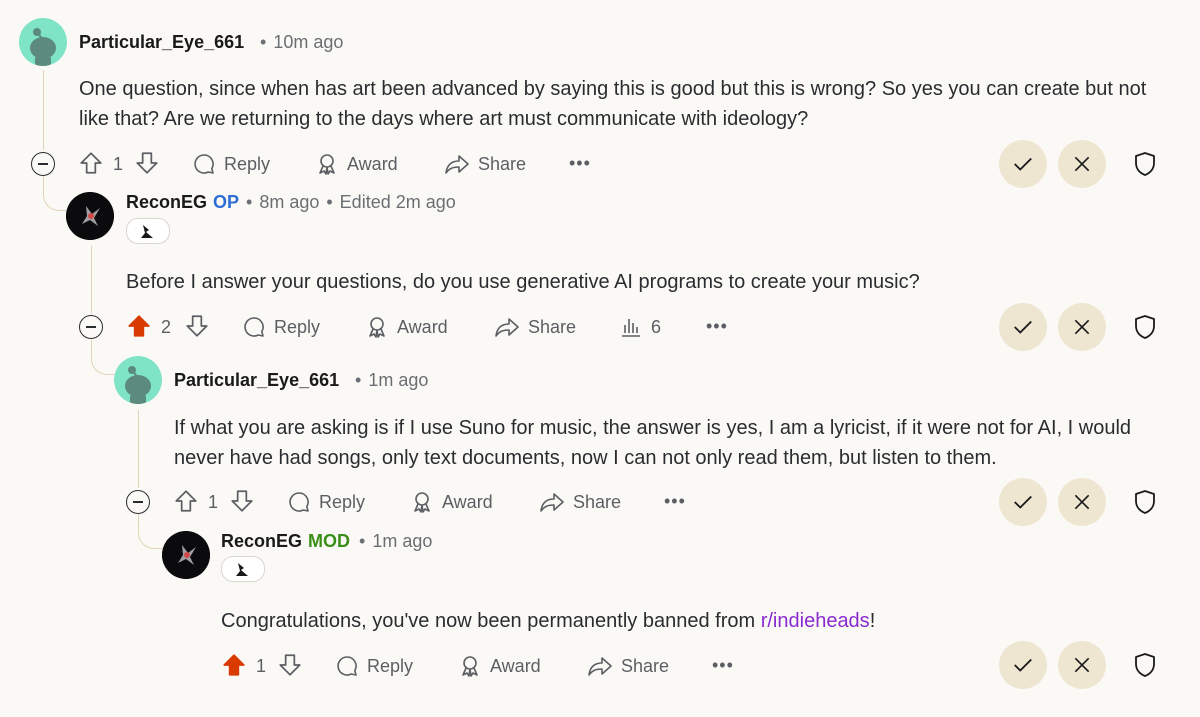  What do you see at coordinates (285, 541) in the screenshot?
I see `comment-author: ReconEG MOD` at bounding box center [285, 541].